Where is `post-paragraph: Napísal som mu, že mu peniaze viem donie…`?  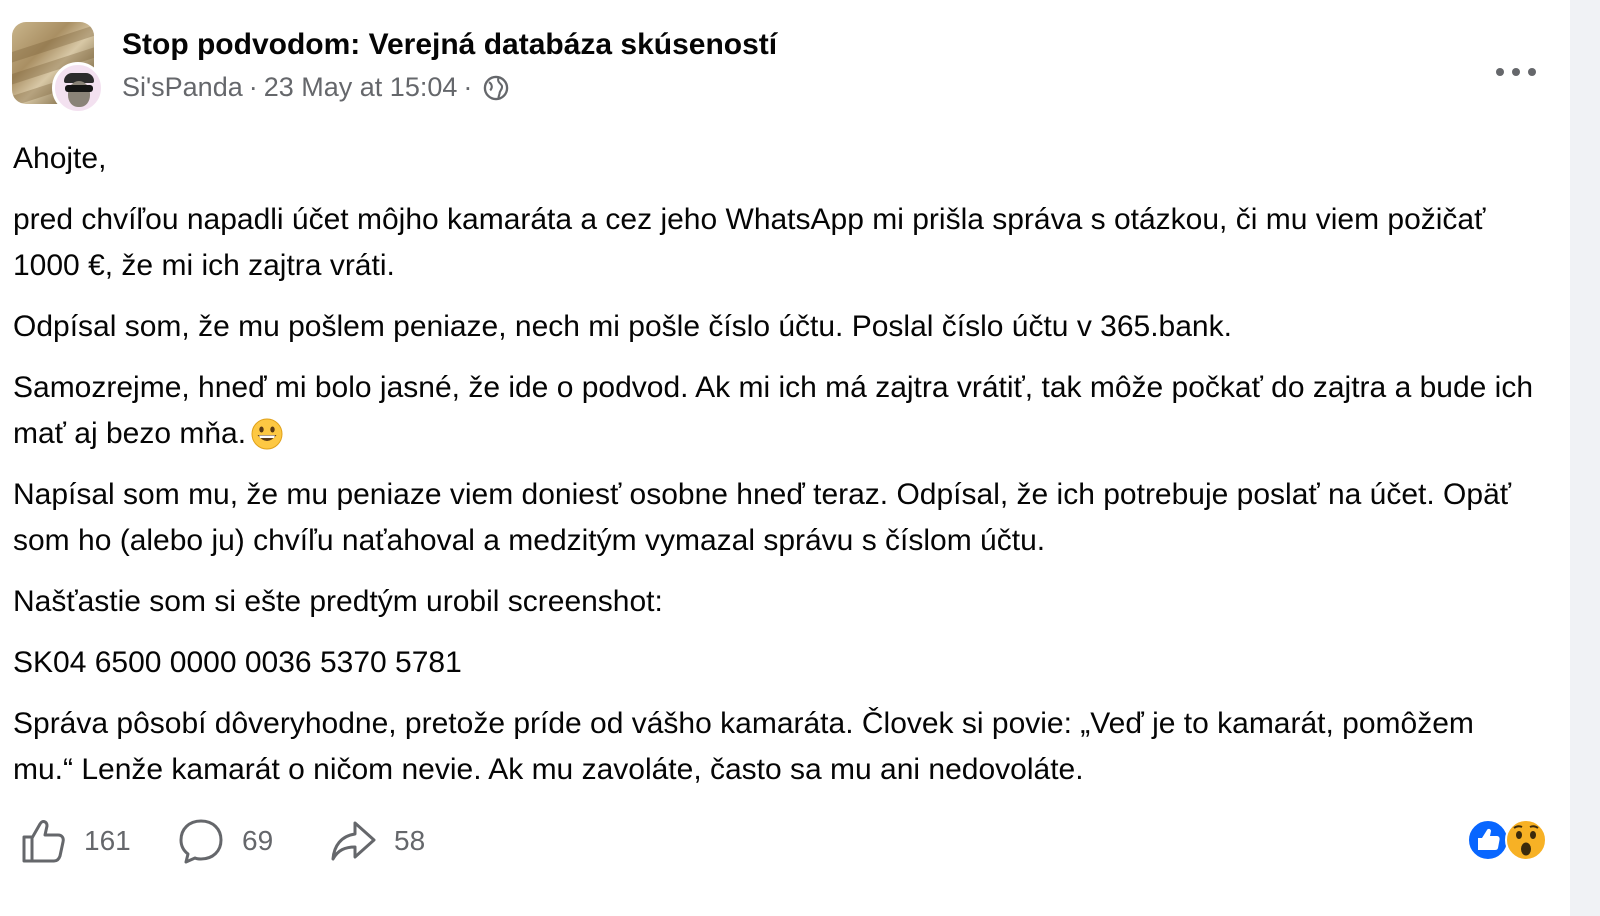 post-paragraph: Napísal som mu, že mu peniaze viem donie… is located at coordinates (762, 517).